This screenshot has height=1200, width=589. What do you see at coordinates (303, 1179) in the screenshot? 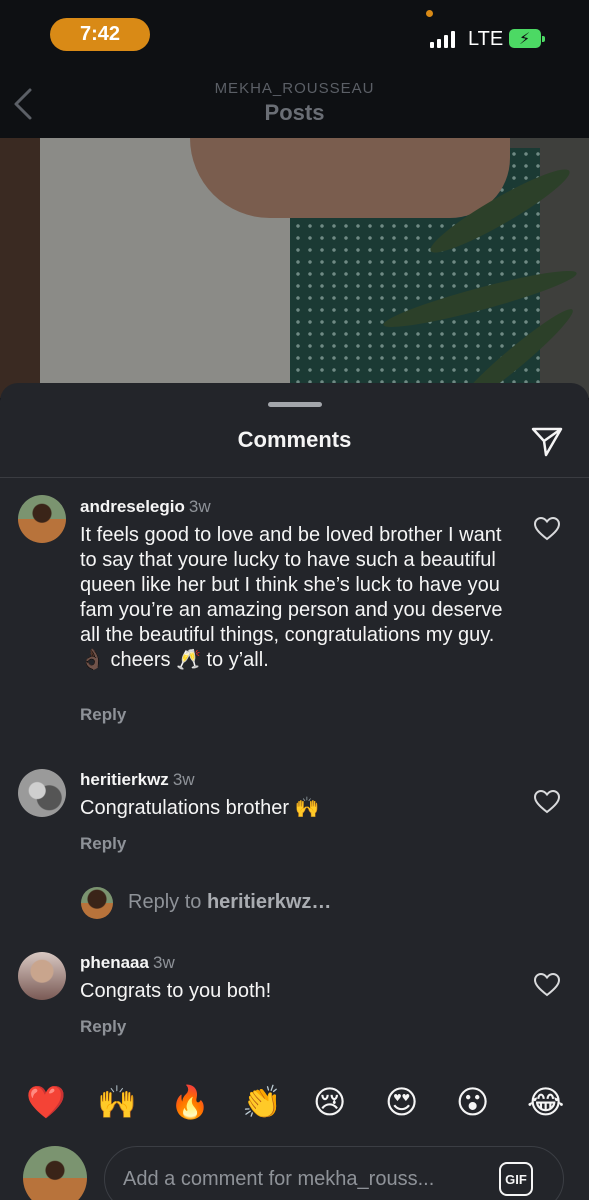
I see `comment-input` at bounding box center [303, 1179].